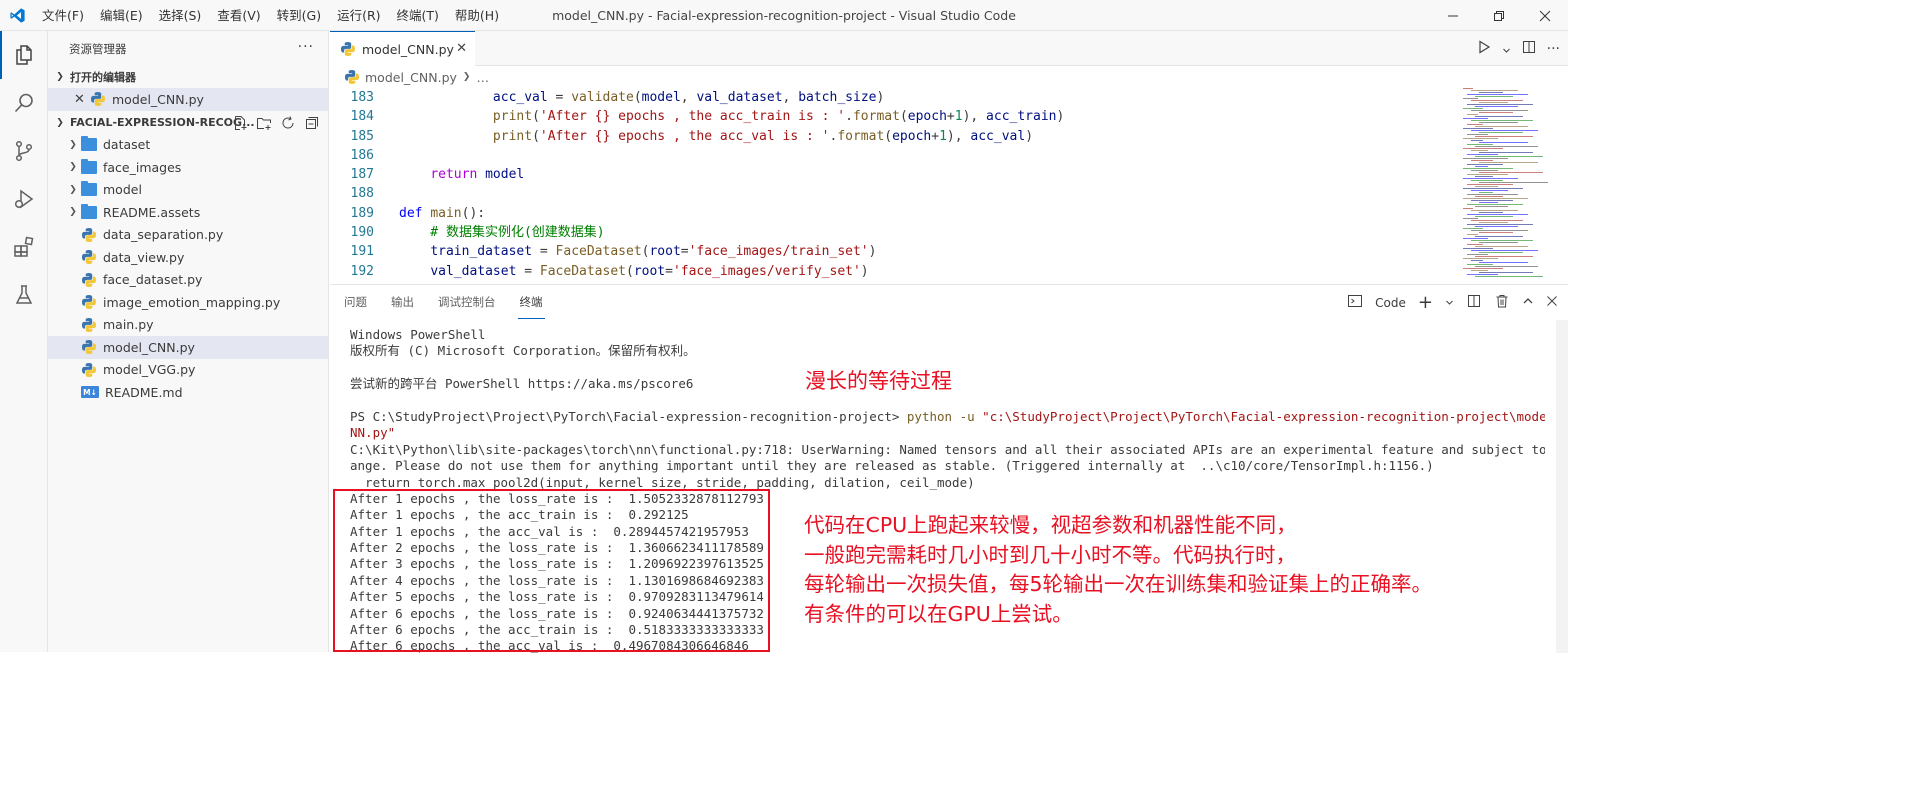  What do you see at coordinates (153, 280) in the screenshot?
I see `file-label: face_dataset.py` at bounding box center [153, 280].